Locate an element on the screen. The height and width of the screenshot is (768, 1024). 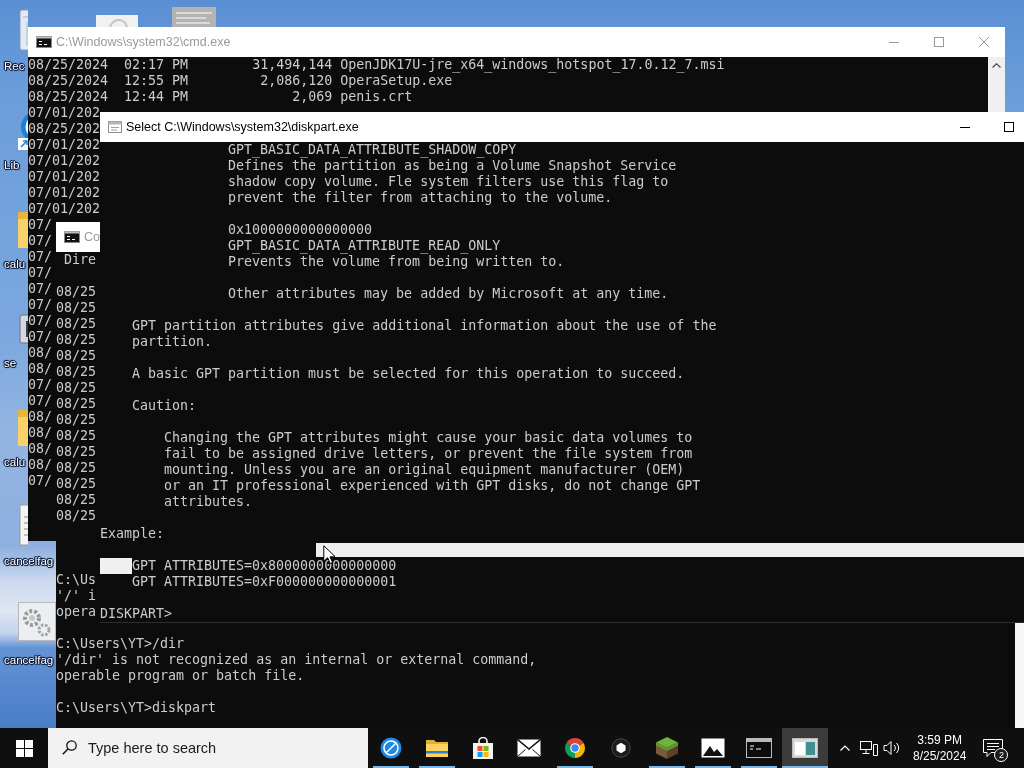
console-line: operable program or batch file. is located at coordinates (180, 676).